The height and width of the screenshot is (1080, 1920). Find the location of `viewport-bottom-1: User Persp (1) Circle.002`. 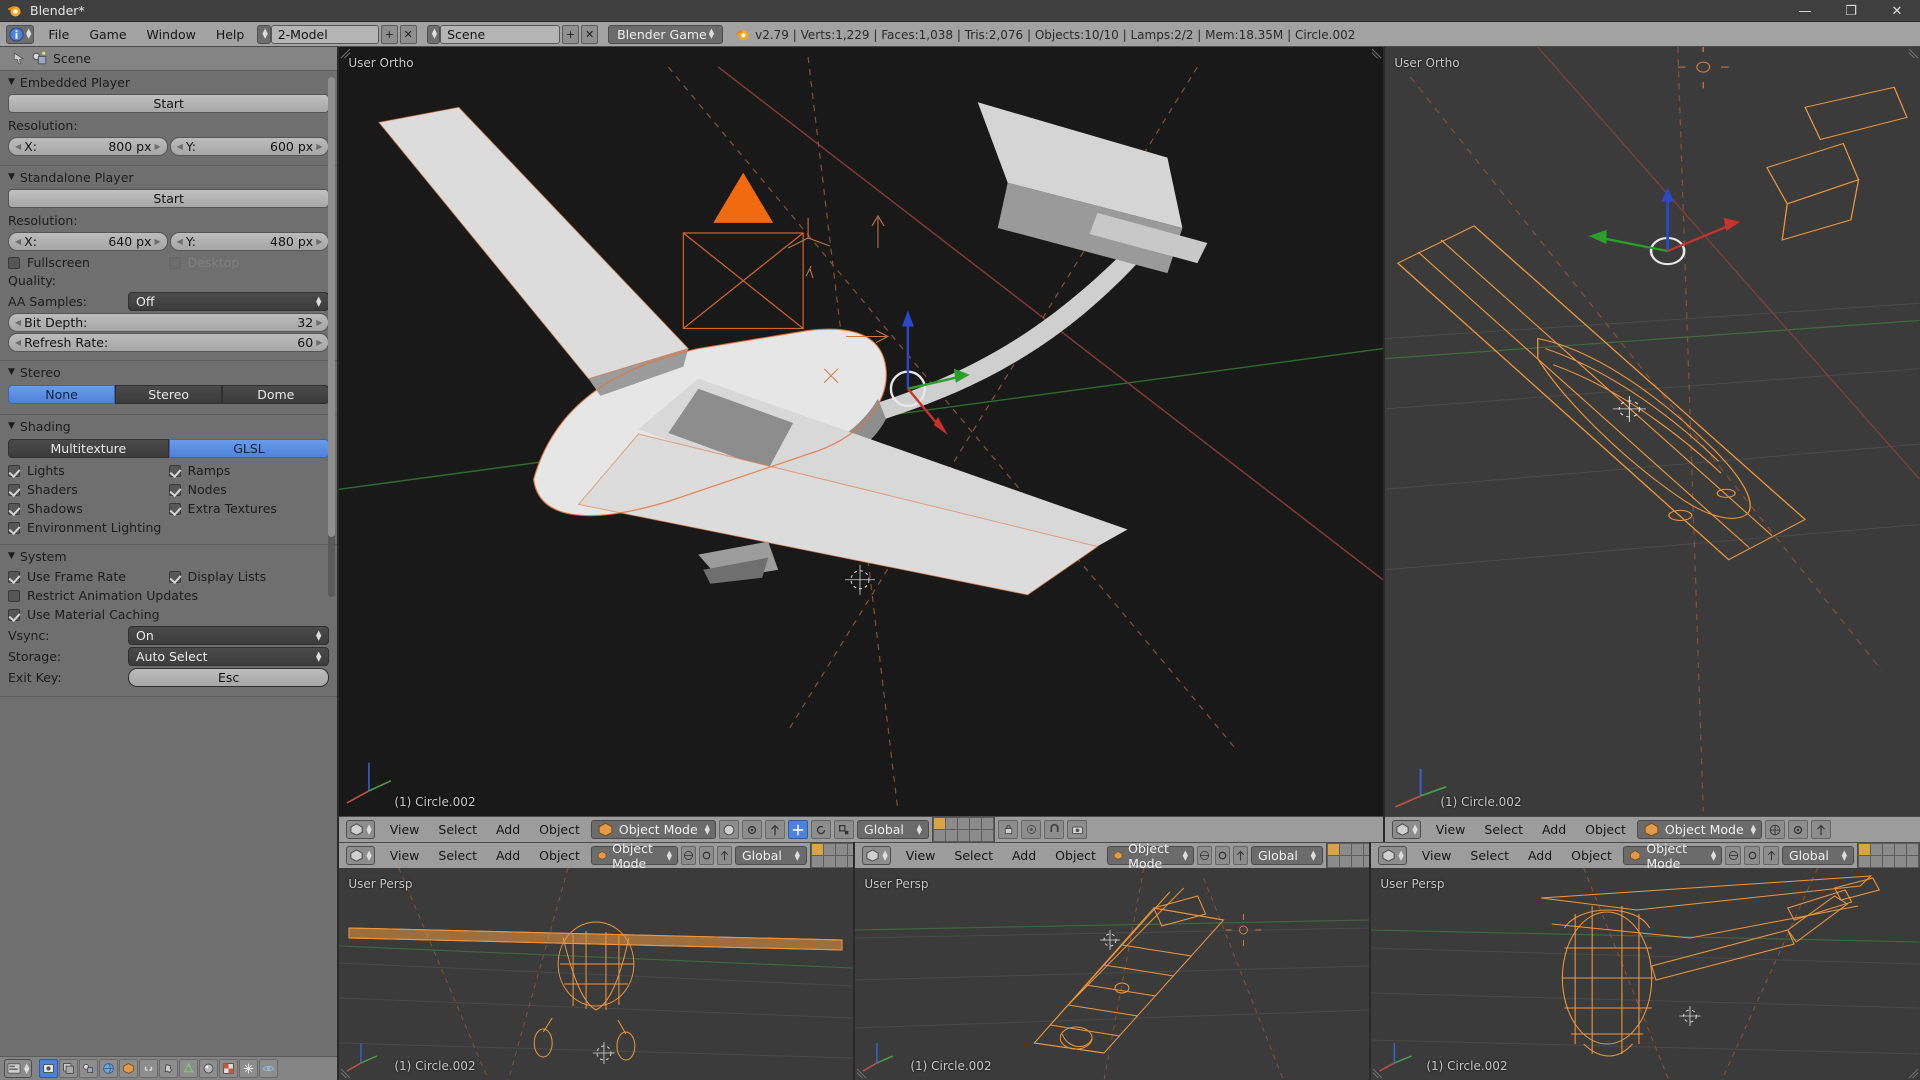

viewport-bottom-1: User Persp (1) Circle.002 is located at coordinates (596, 974).